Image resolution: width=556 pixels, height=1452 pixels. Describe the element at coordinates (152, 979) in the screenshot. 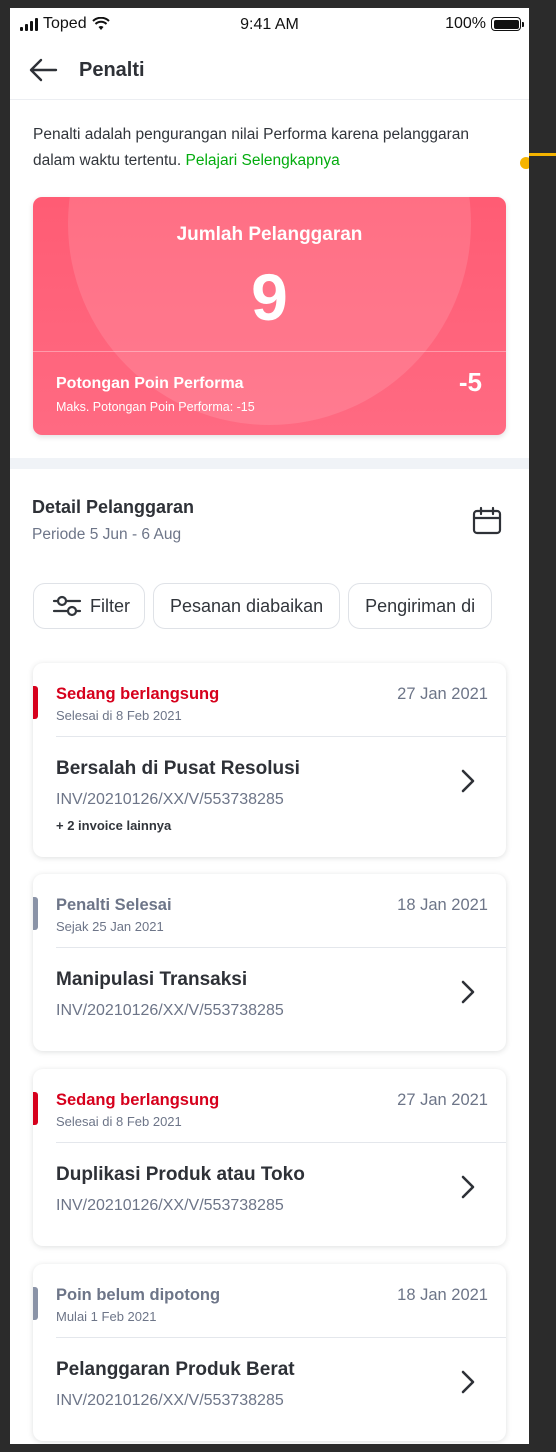

I see `violation-title: Manipulasi Transaksi` at that location.